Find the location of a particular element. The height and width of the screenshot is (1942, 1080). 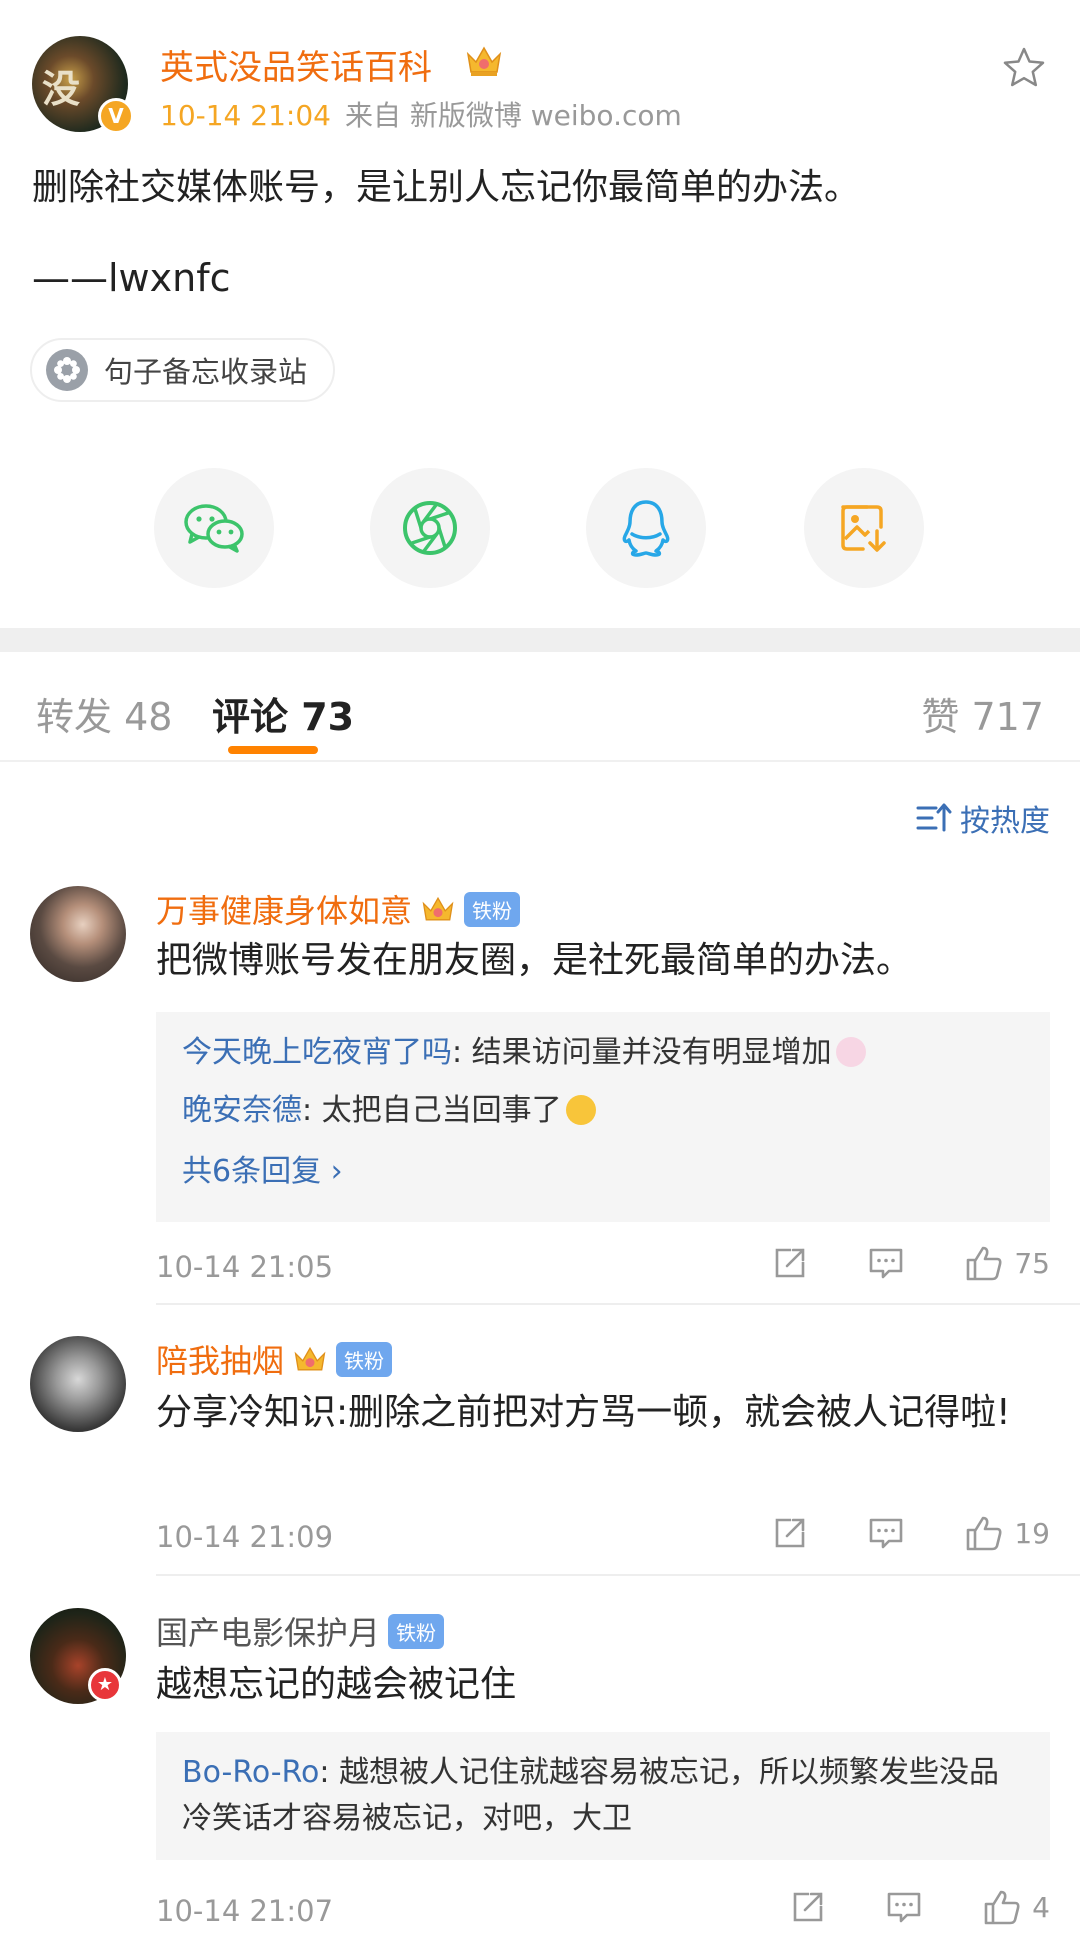

sort-label: 按热度 is located at coordinates (1005, 821).